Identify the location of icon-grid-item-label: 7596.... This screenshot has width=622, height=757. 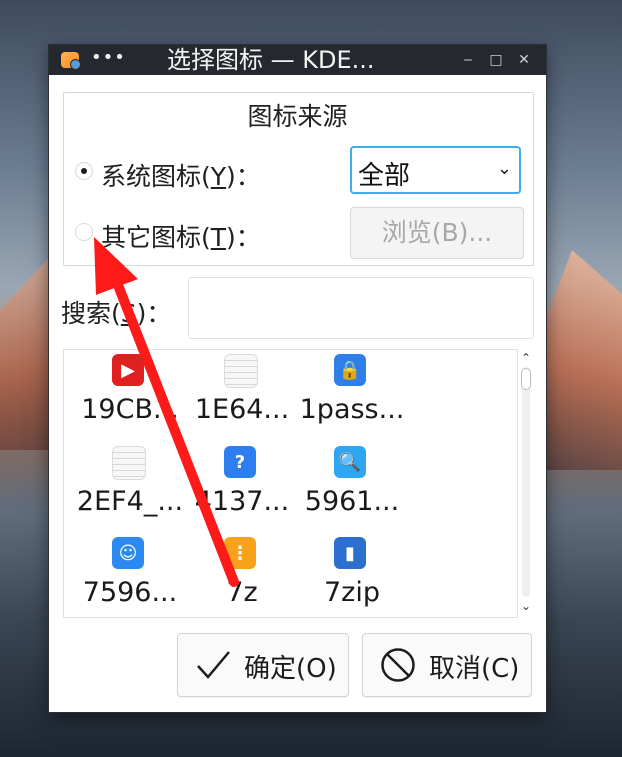
(130, 592).